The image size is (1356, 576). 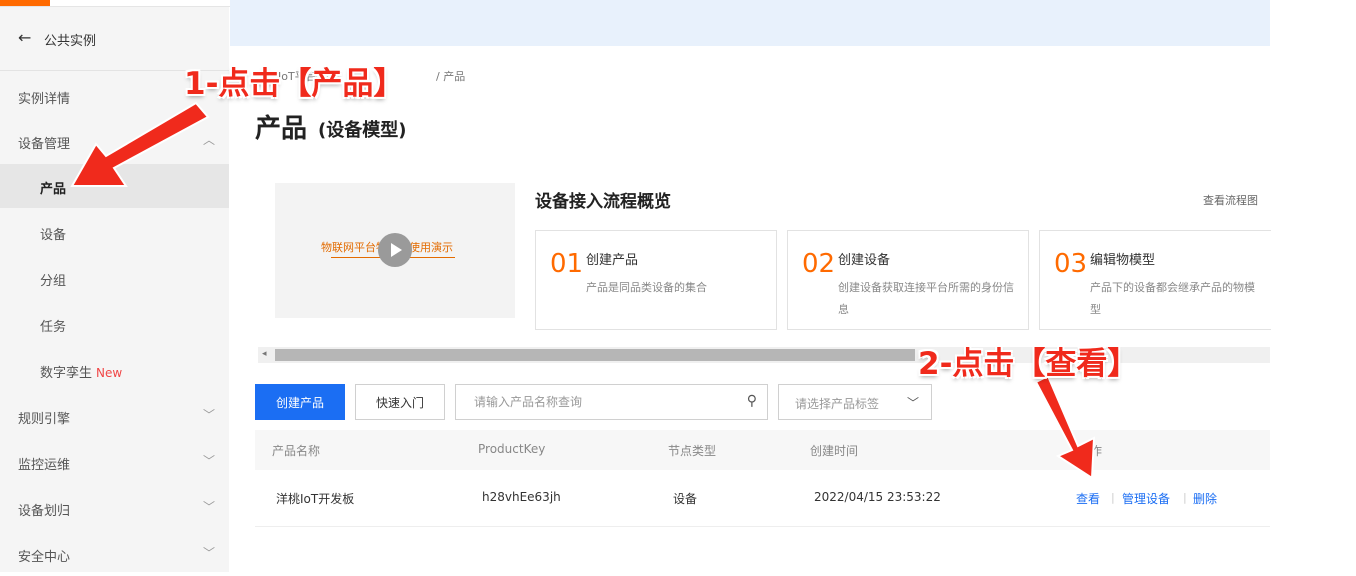 What do you see at coordinates (44, 511) in the screenshot?
I see `sidebar-item-label: 设备划归` at bounding box center [44, 511].